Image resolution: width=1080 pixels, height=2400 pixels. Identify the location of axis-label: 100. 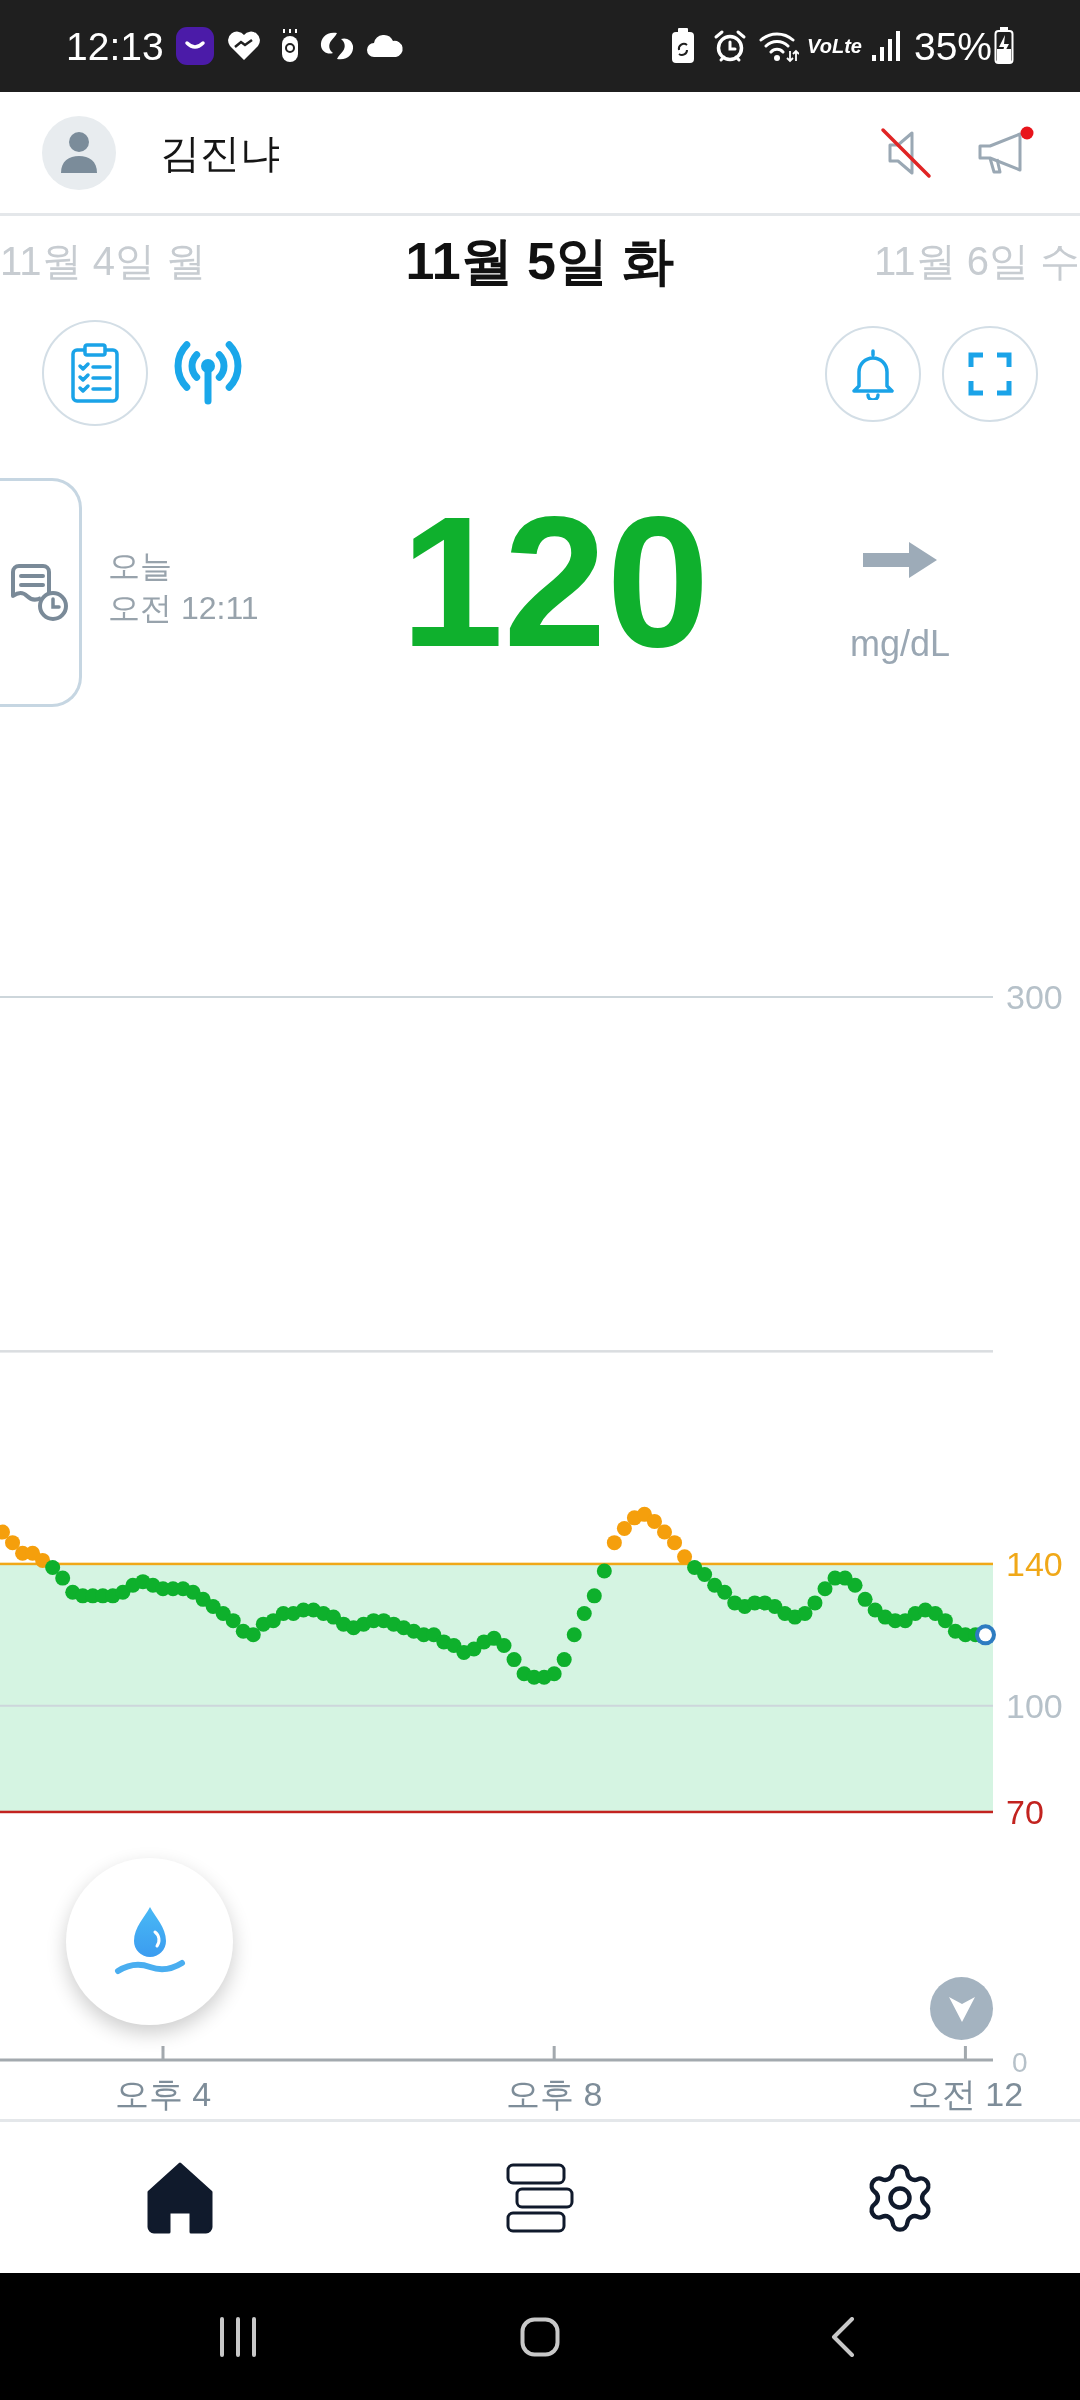
(1034, 1705).